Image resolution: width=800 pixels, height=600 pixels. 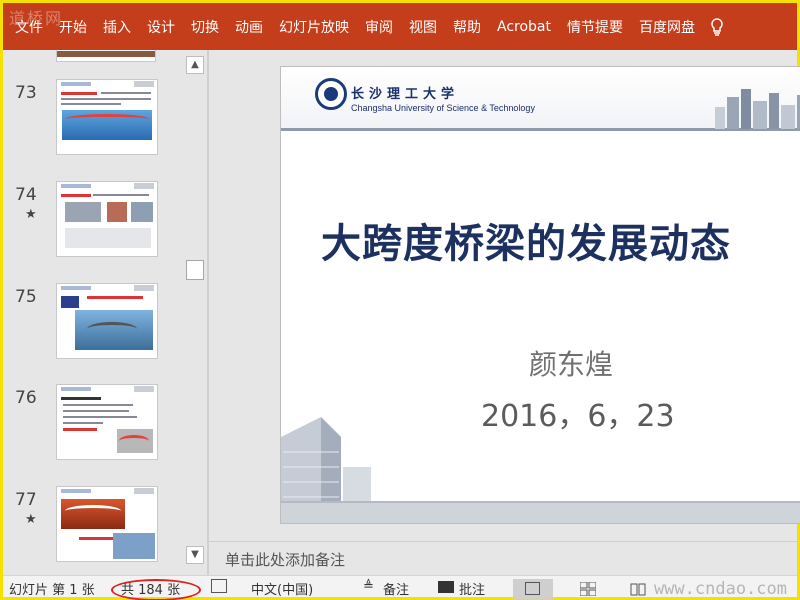 What do you see at coordinates (717, 26) in the screenshot?
I see `lightbulb-icon` at bounding box center [717, 26].